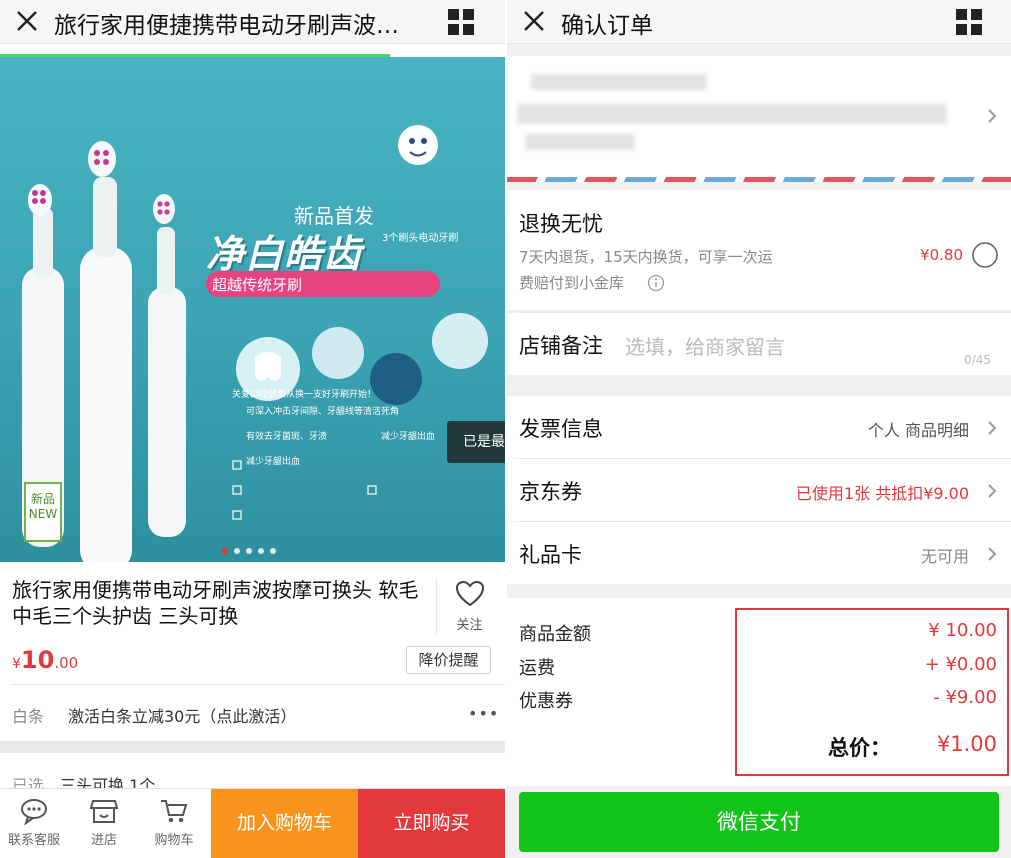 This screenshot has width=1011, height=858. What do you see at coordinates (572, 283) in the screenshot?
I see `return-desc-2: 费赔付到小金库` at bounding box center [572, 283].